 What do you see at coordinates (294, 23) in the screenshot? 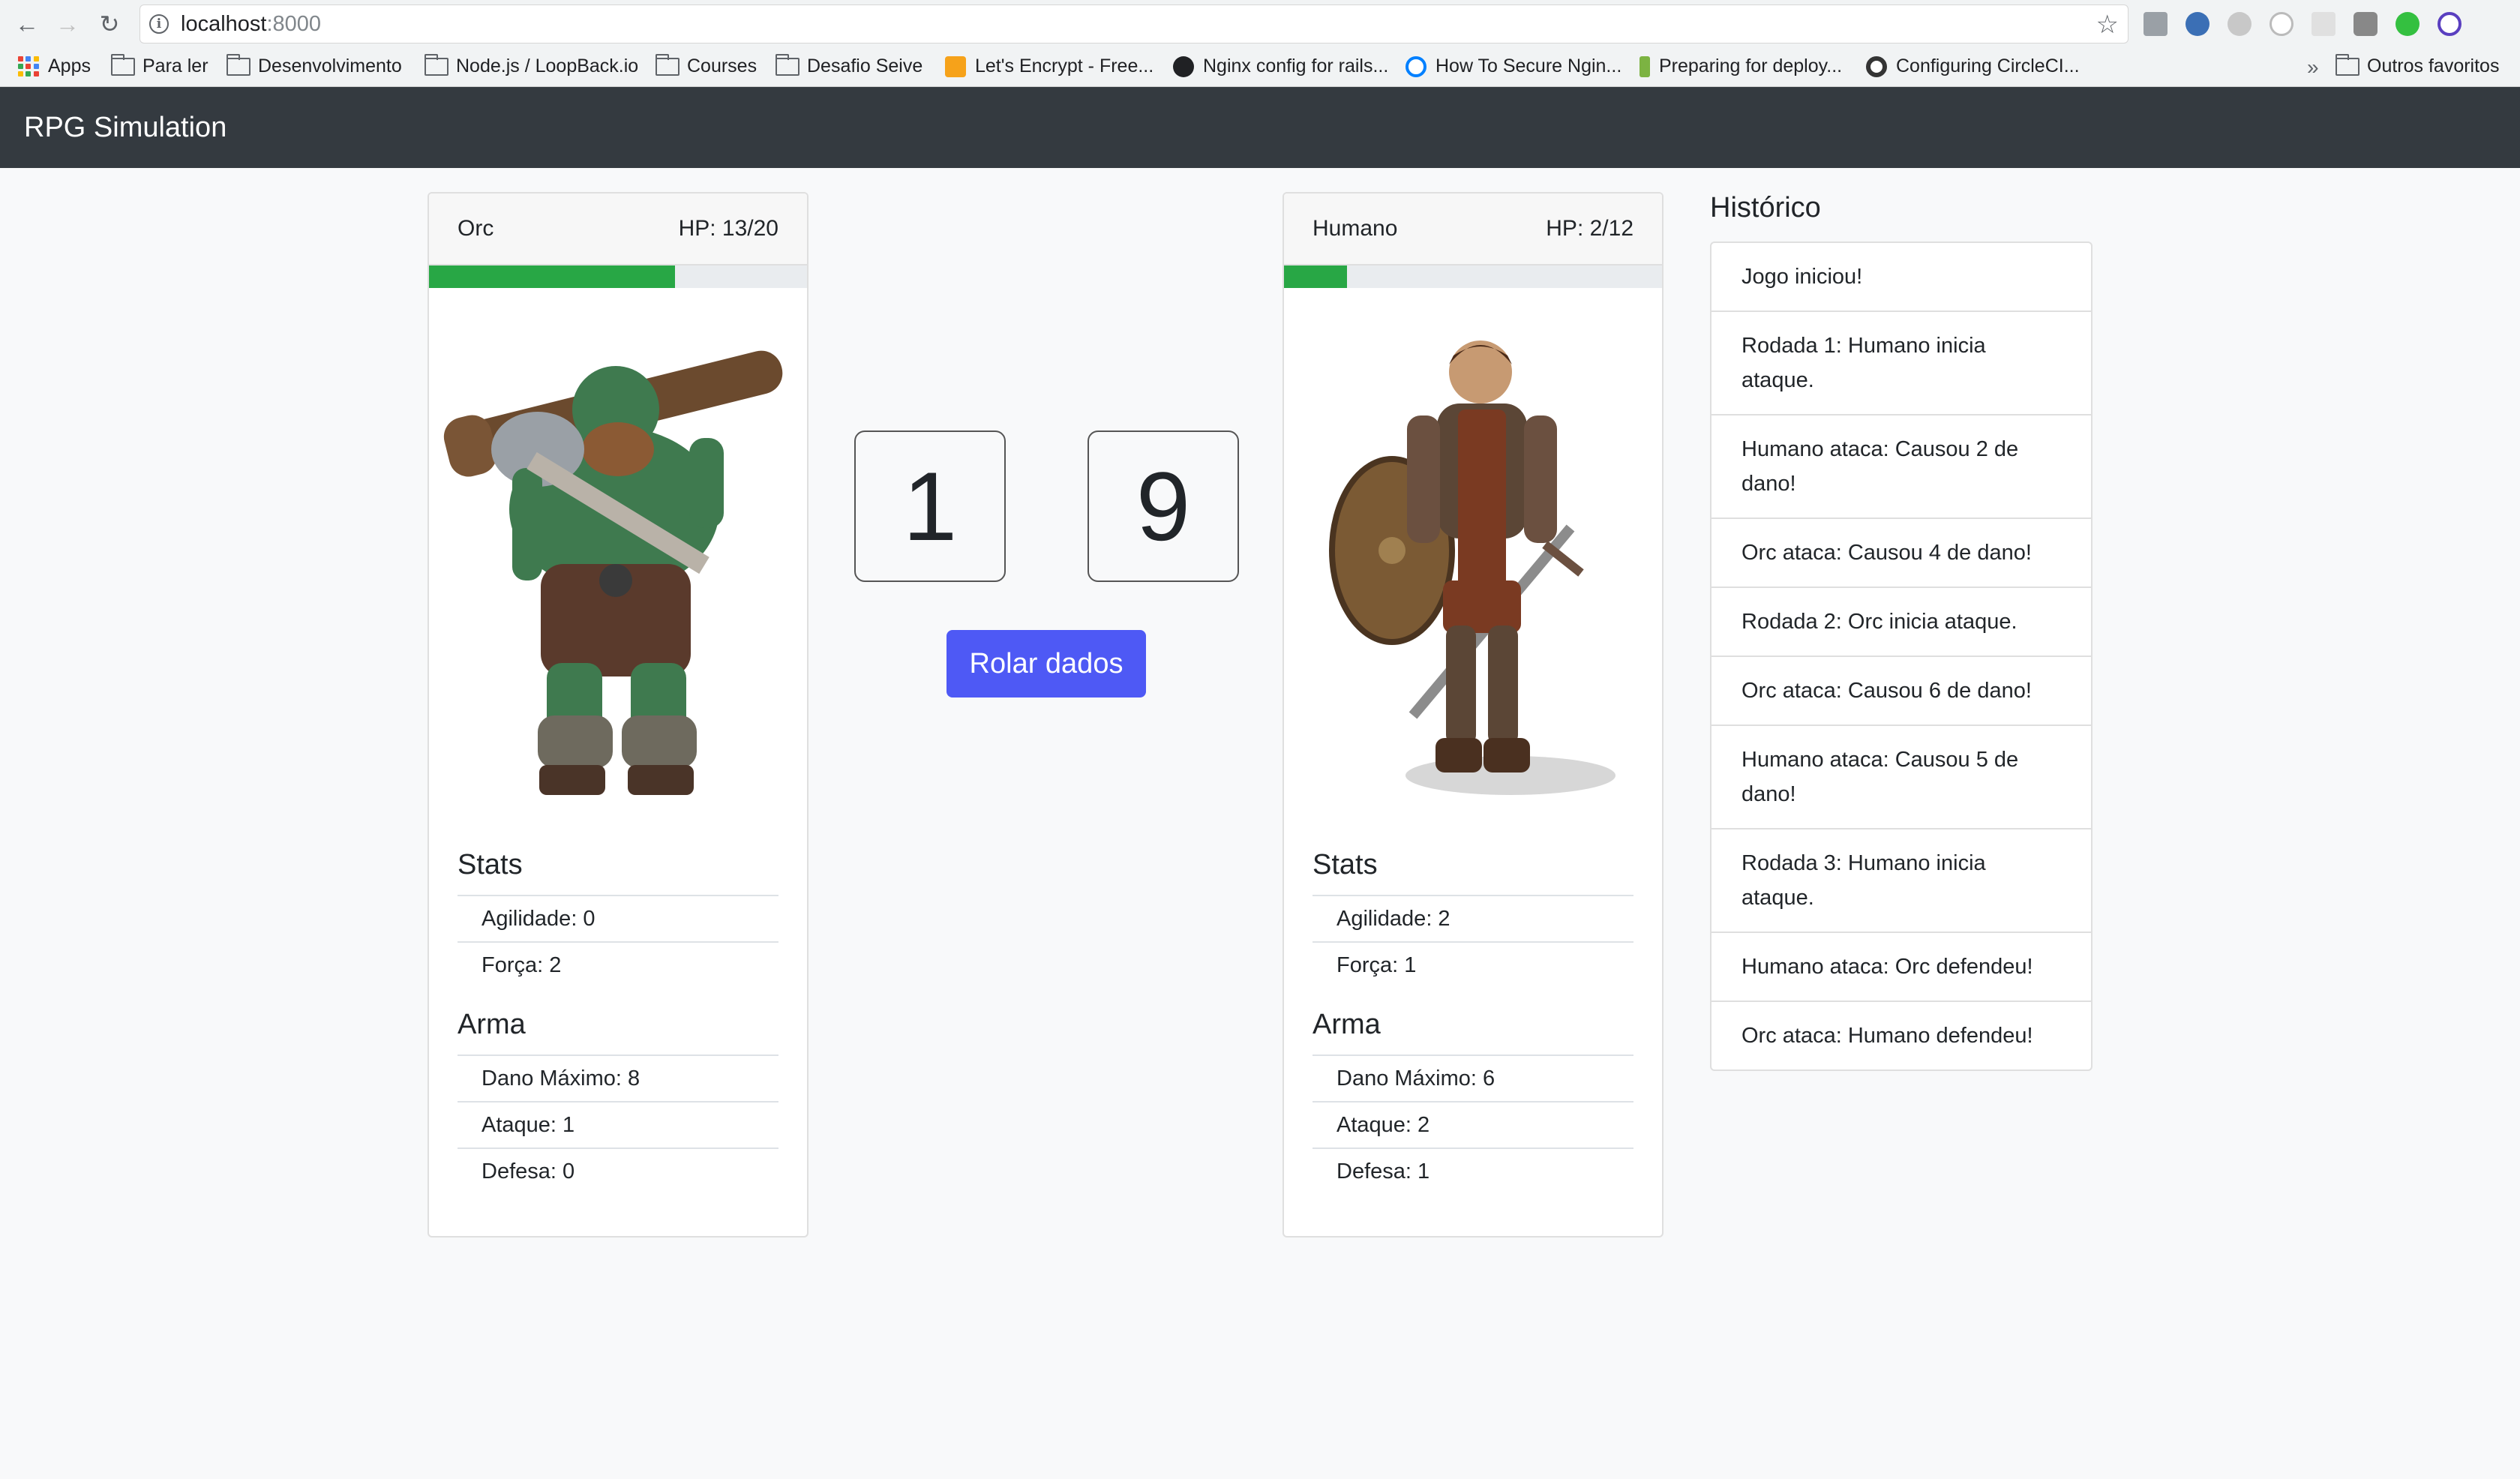
I see `url-port: :8000` at bounding box center [294, 23].